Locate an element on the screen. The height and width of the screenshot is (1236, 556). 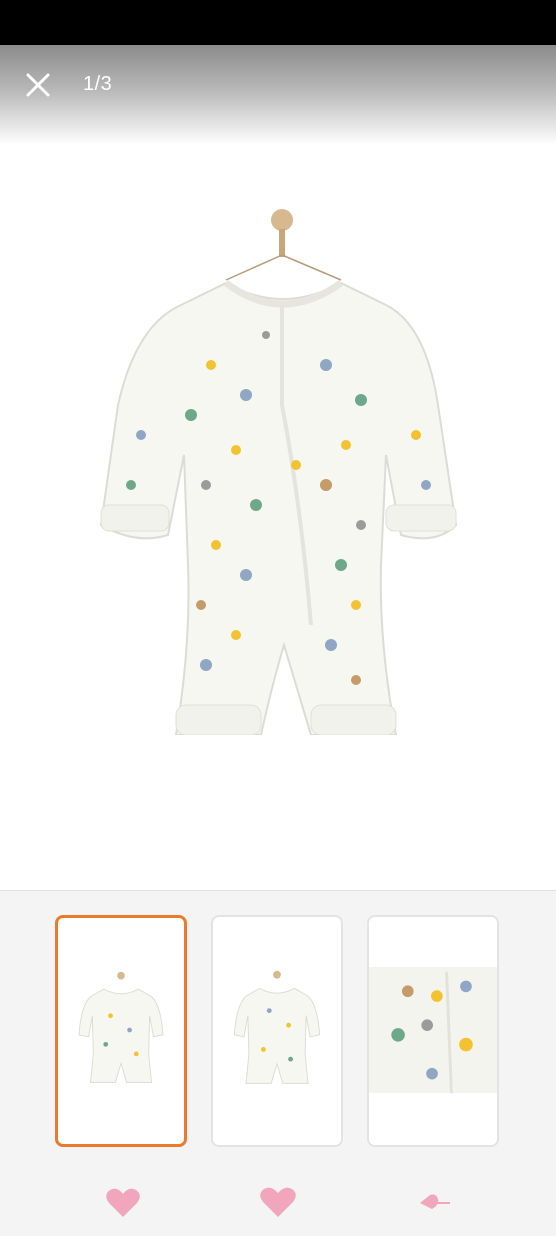
close-icon is located at coordinates (38, 85).